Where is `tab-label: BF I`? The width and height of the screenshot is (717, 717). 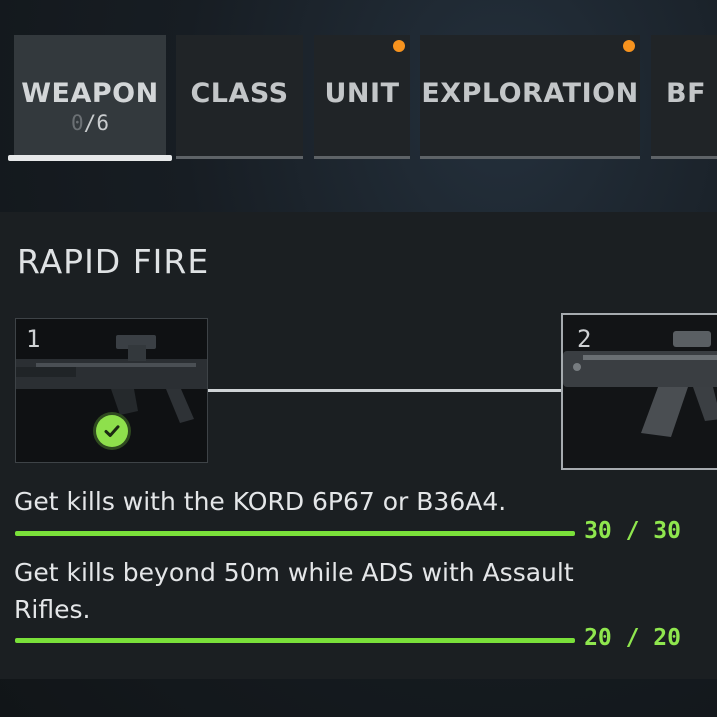 tab-label: BF I is located at coordinates (691, 93).